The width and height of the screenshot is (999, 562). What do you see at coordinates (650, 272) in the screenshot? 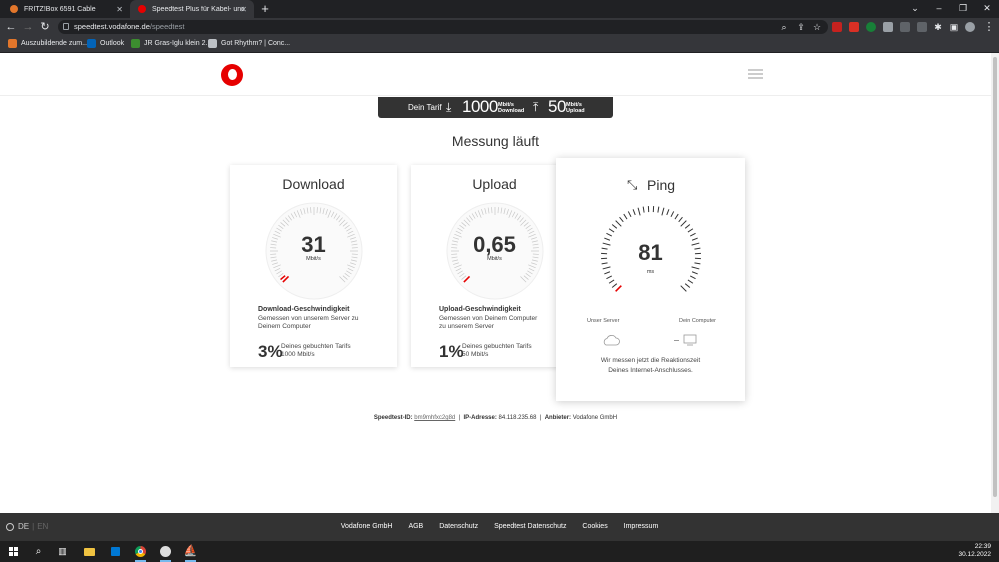
I see `ping-unit: ms` at bounding box center [650, 272].